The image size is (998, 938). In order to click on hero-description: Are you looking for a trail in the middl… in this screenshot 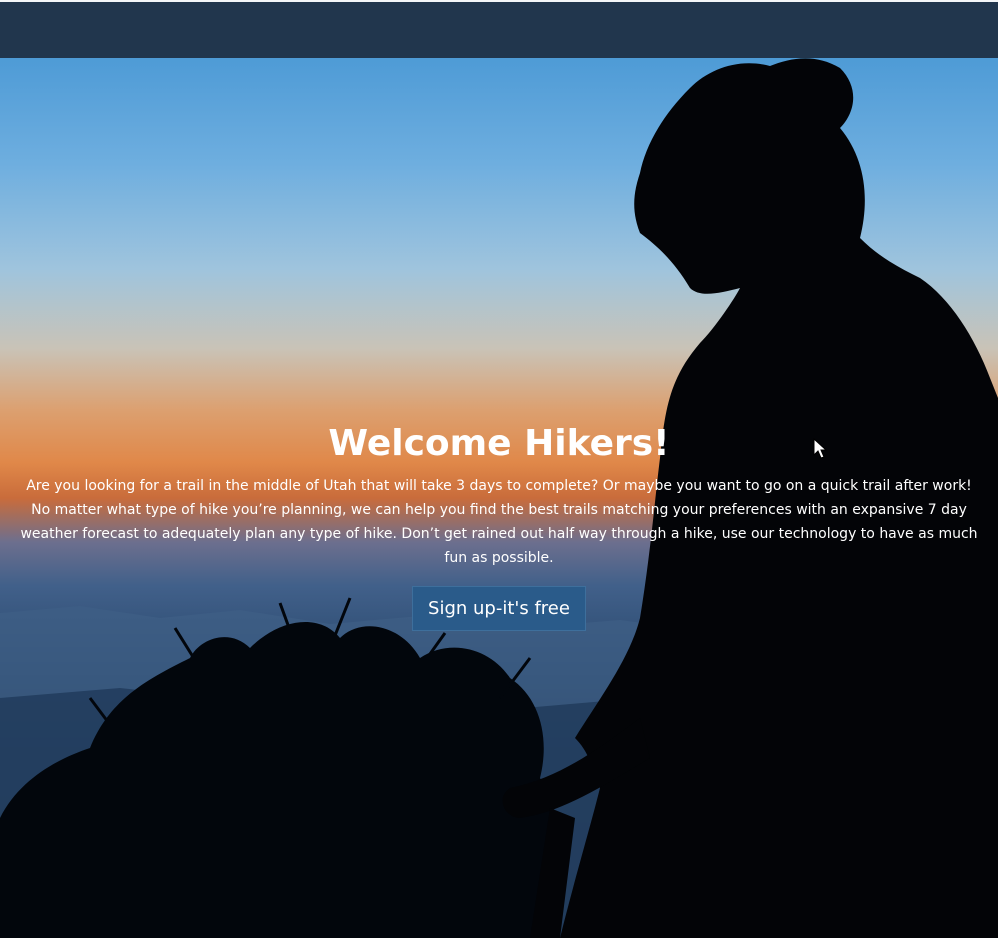, I will do `click(499, 522)`.